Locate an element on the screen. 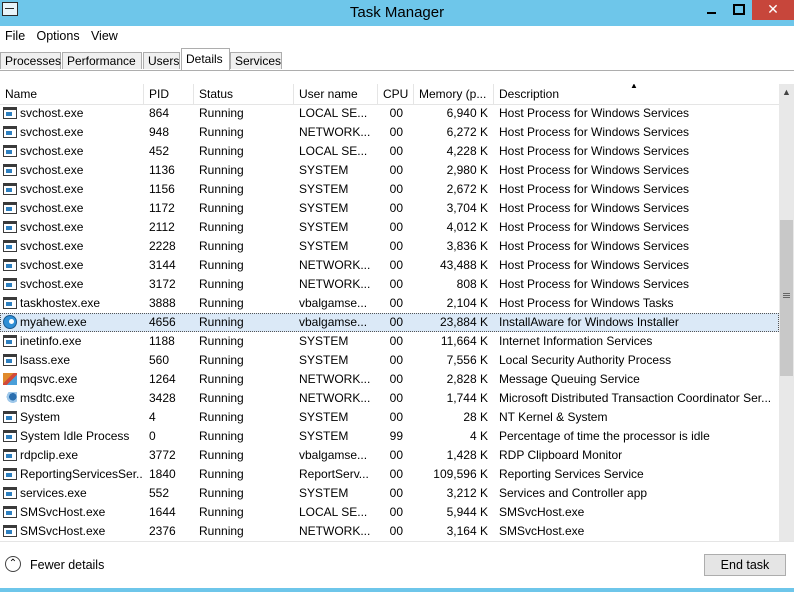  title-bar: Task Manager ✕ is located at coordinates (397, 13).